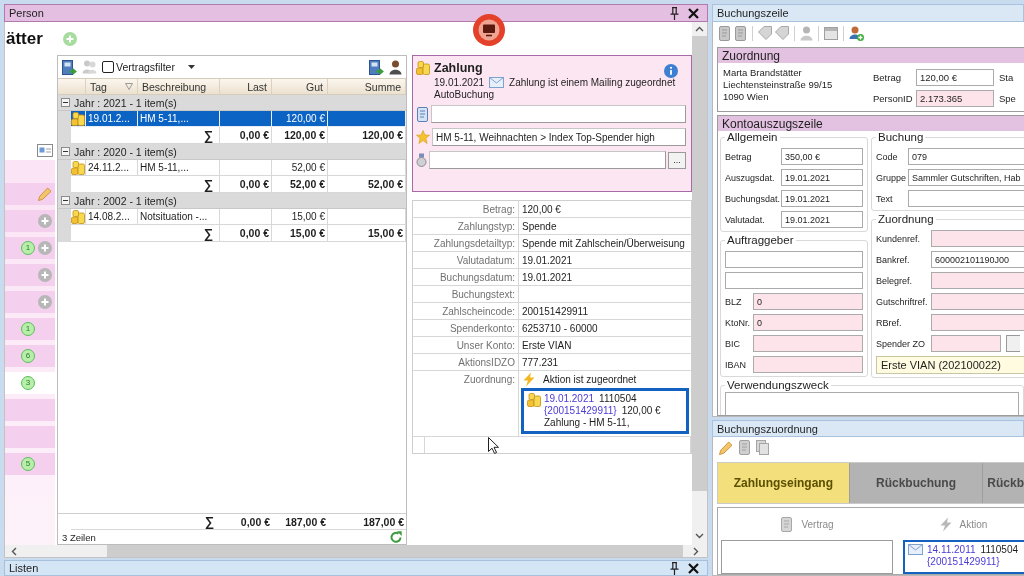  What do you see at coordinates (559, 137) in the screenshot?
I see `text-field: HM 5-11, Weihnachten > Index Top-Spender high` at bounding box center [559, 137].